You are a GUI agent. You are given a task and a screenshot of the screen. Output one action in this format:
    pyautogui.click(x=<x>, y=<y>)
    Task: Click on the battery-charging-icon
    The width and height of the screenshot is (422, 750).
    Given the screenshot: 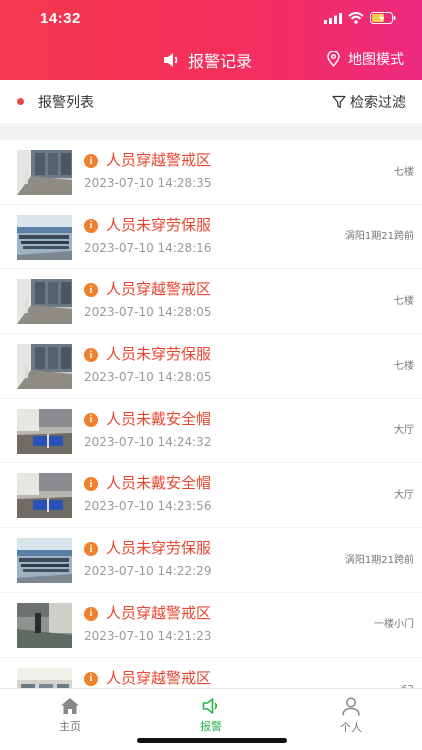 What is the action you would take?
    pyautogui.click(x=383, y=18)
    